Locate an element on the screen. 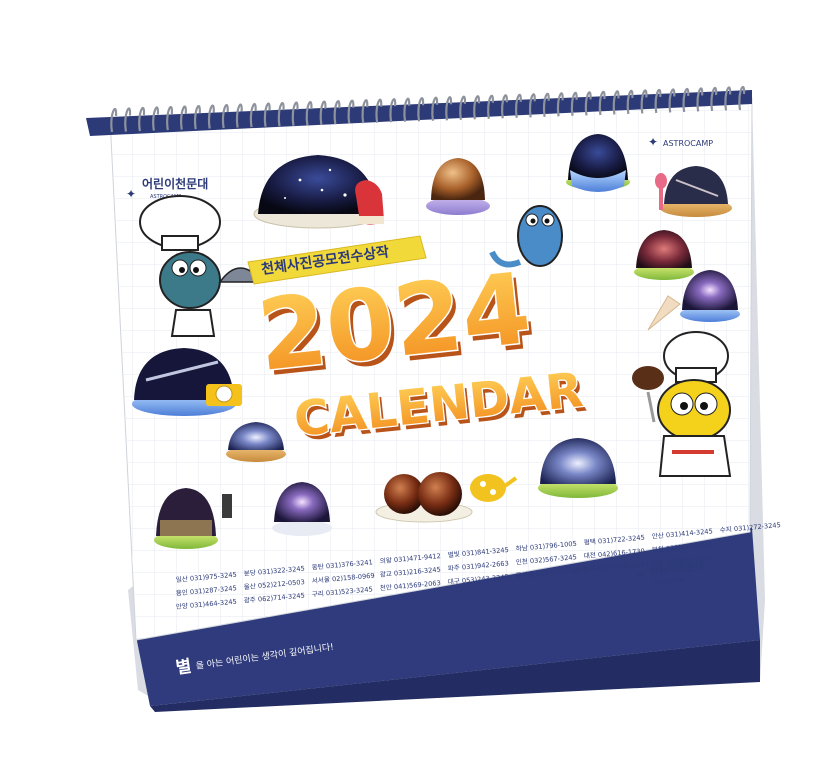 This screenshot has width=839, height=760. telescope-icon: ✦ is located at coordinates (131, 194).